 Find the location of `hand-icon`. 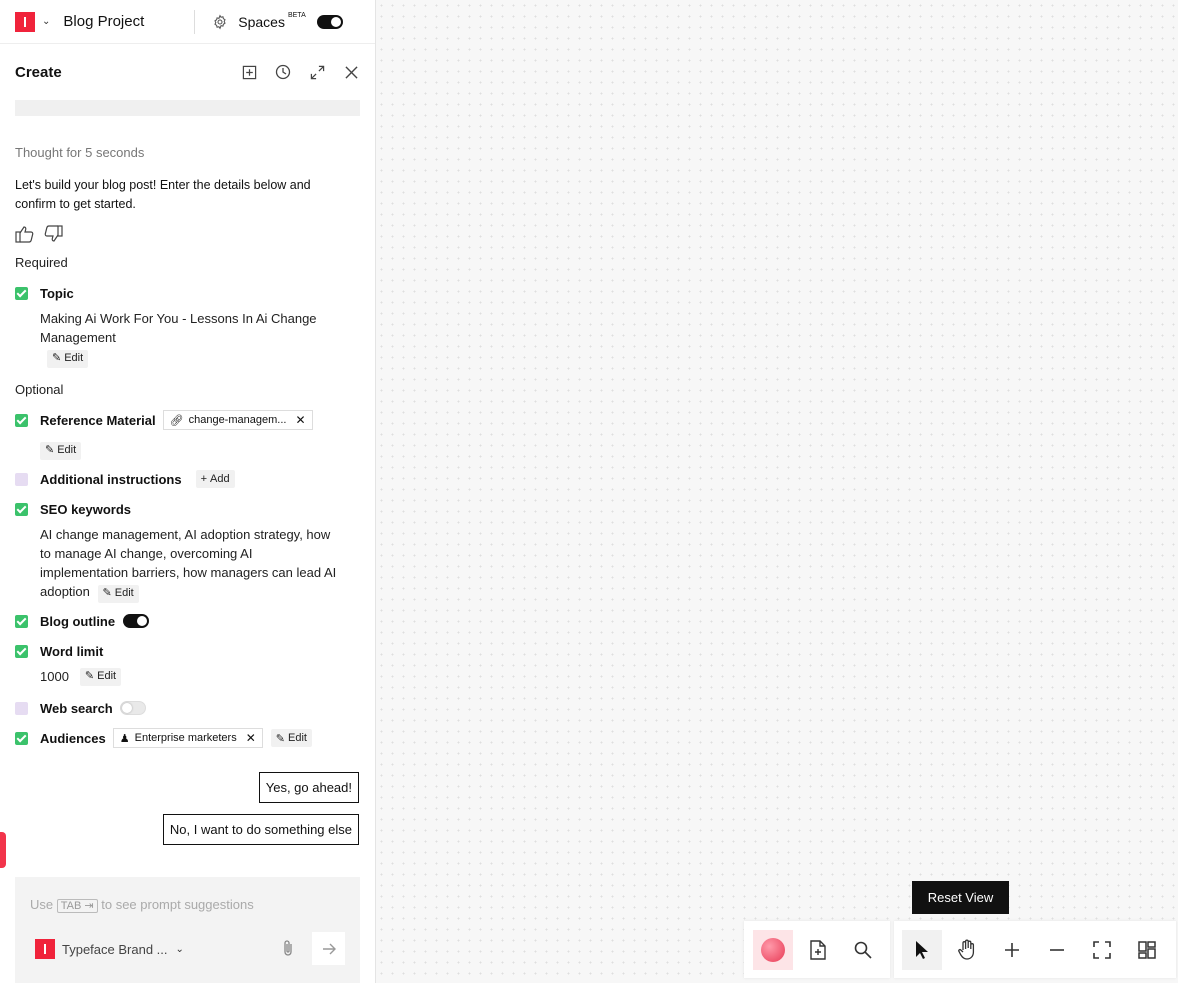

hand-icon is located at coordinates (966, 949).